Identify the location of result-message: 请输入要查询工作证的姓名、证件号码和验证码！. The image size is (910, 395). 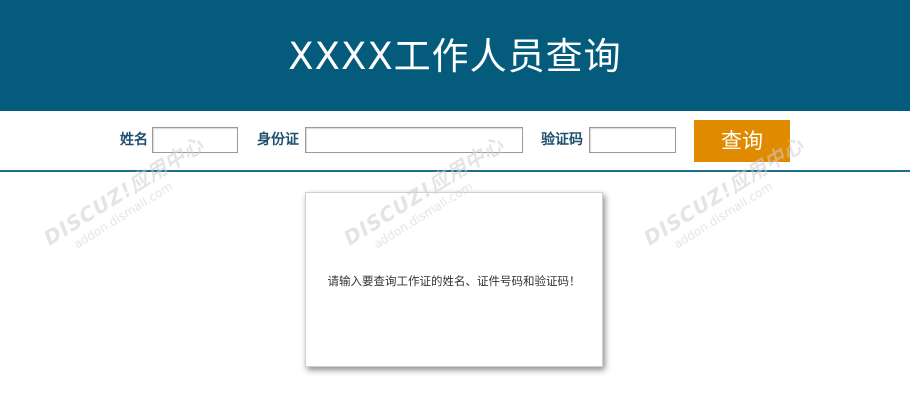
(454, 281).